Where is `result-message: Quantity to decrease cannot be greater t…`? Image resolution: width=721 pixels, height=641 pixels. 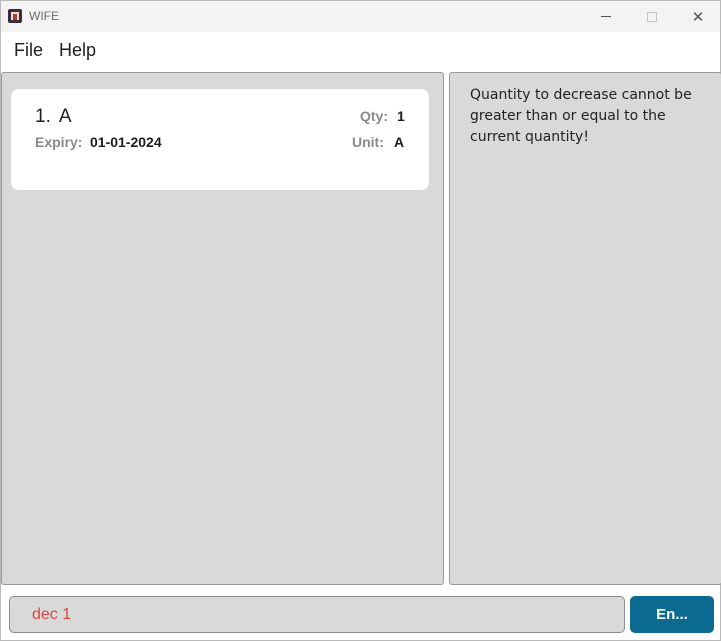 result-message: Quantity to decrease cannot be greater t… is located at coordinates (581, 116).